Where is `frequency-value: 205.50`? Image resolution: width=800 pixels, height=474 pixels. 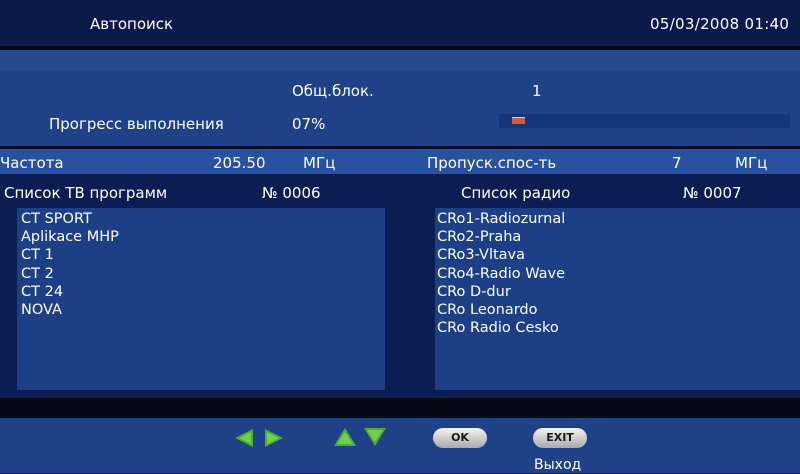
frequency-value: 205.50 is located at coordinates (239, 163).